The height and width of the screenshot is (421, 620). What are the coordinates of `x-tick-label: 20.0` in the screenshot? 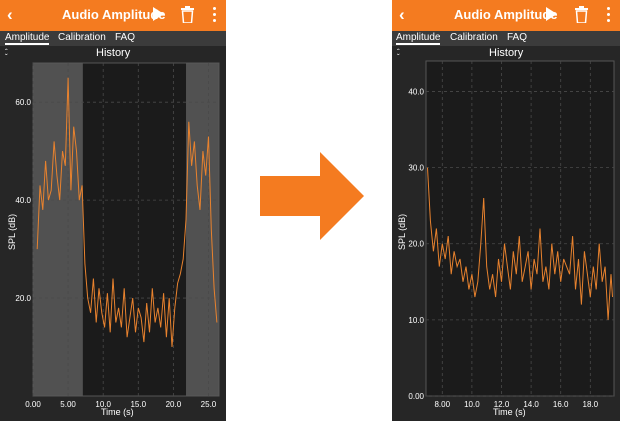 It's located at (174, 404).